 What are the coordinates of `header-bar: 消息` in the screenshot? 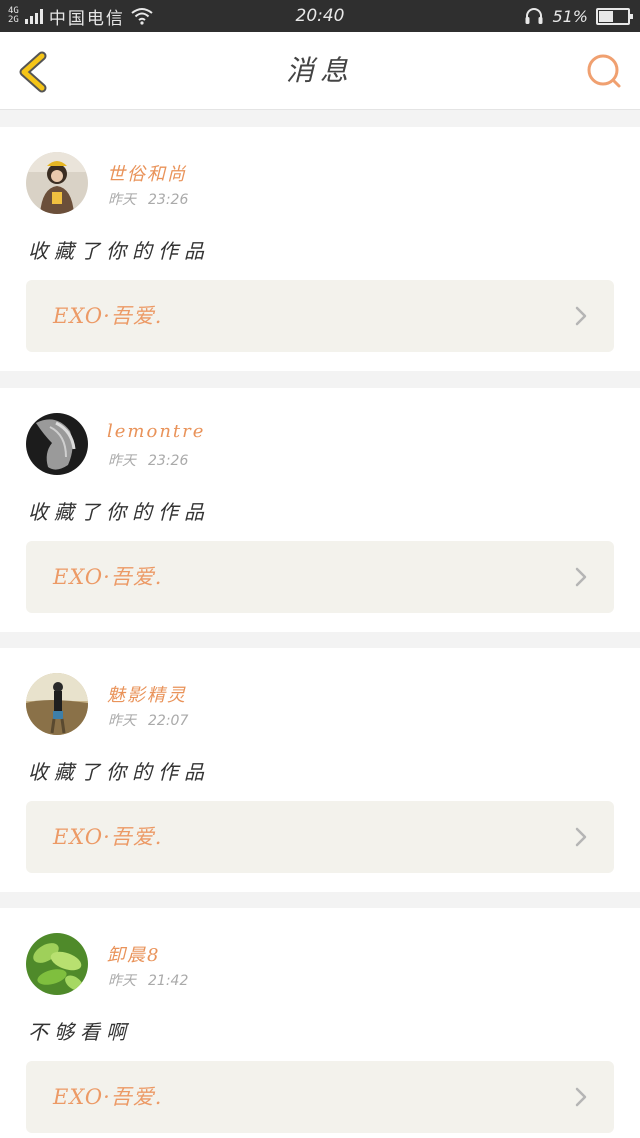 It's located at (320, 71).